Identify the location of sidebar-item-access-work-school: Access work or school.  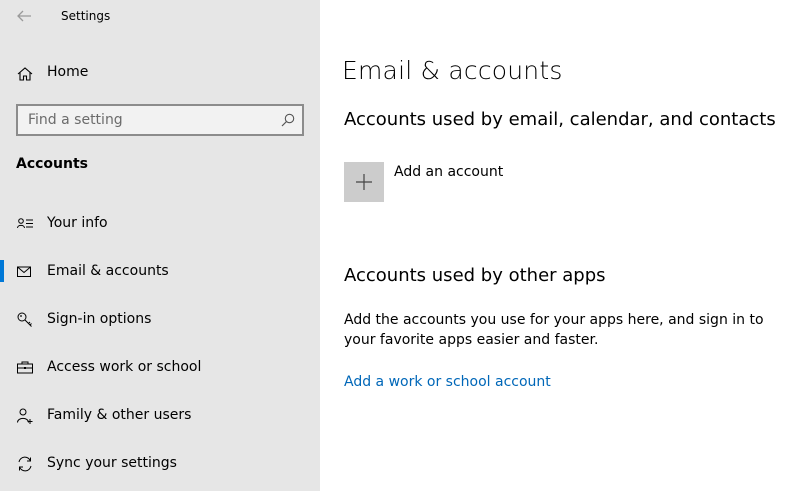
(160, 368).